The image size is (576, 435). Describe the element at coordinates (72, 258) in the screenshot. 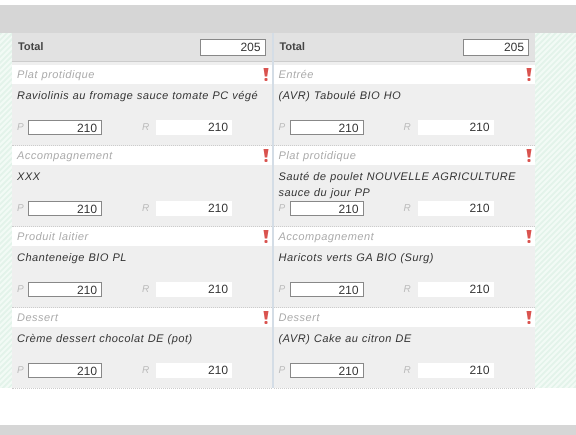

I see `dish-name: Chanteneige BIO PL` at that location.